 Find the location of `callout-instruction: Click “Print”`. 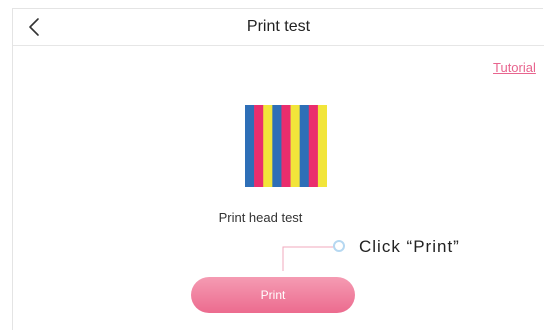

callout-instruction: Click “Print” is located at coordinates (409, 246).